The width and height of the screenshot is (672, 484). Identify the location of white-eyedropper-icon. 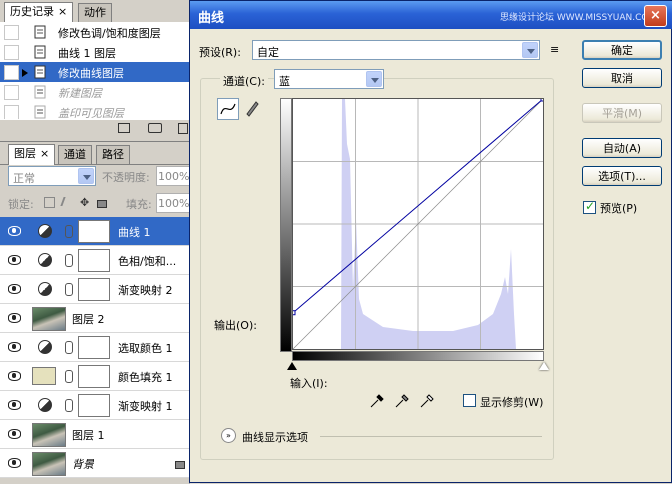
(427, 401).